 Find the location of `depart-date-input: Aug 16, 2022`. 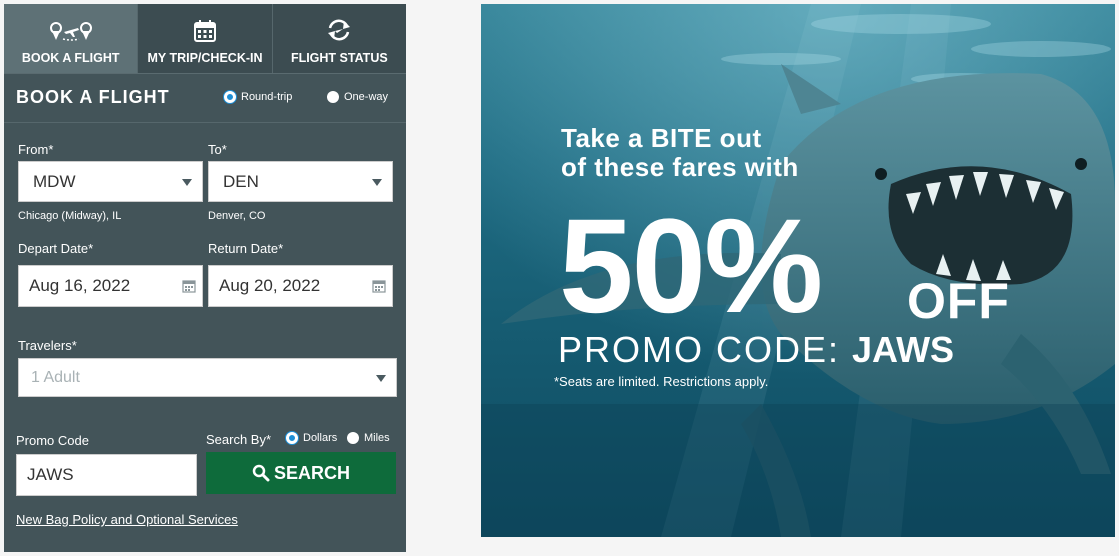

depart-date-input: Aug 16, 2022 is located at coordinates (110, 286).